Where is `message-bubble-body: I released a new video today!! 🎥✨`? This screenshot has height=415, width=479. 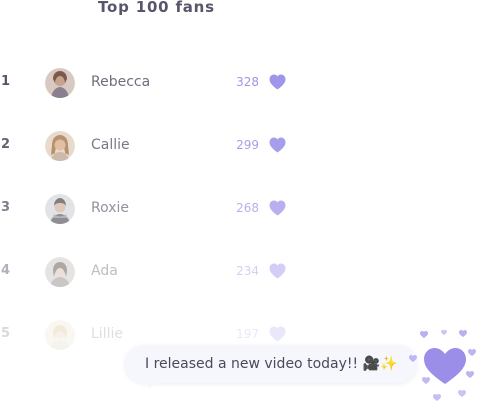 message-bubble-body: I released a new video today!! 🎥✨ is located at coordinates (271, 364).